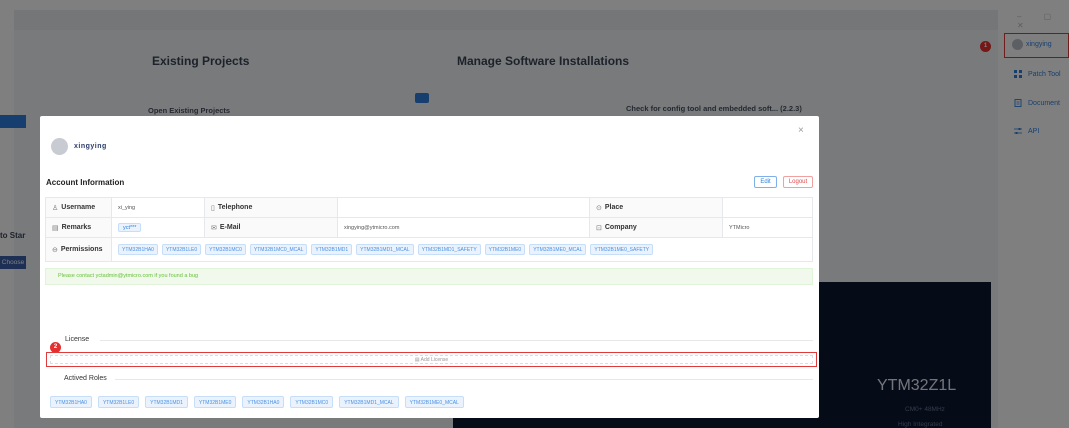 This screenshot has height=428, width=1069. I want to click on license-divider, so click(456, 340).